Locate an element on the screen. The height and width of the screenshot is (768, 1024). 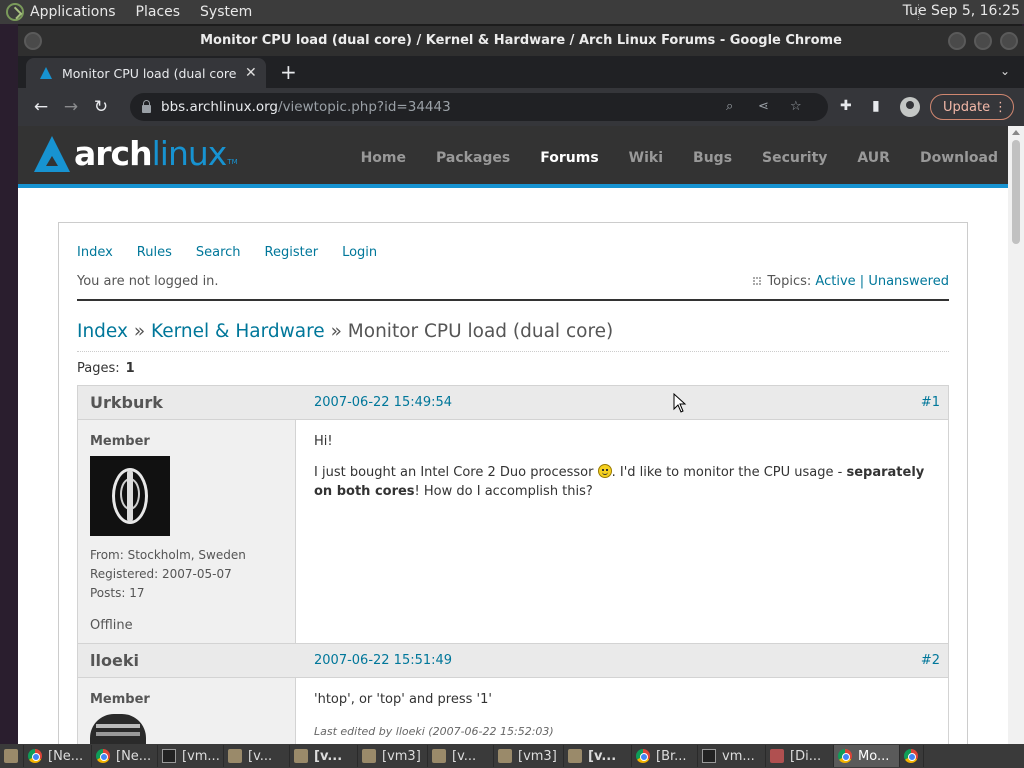
nav-bugs: Bugs is located at coordinates (712, 158).